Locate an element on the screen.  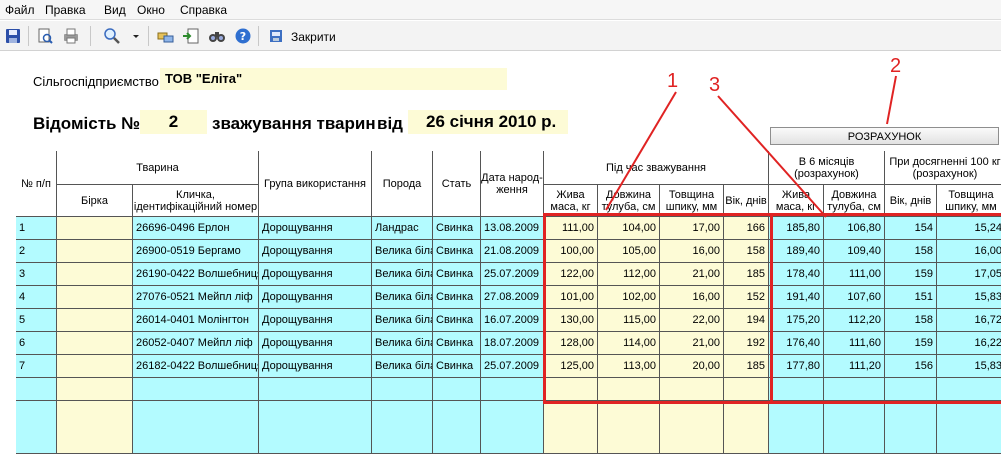
annotation-2: 2 is located at coordinates (896, 66).